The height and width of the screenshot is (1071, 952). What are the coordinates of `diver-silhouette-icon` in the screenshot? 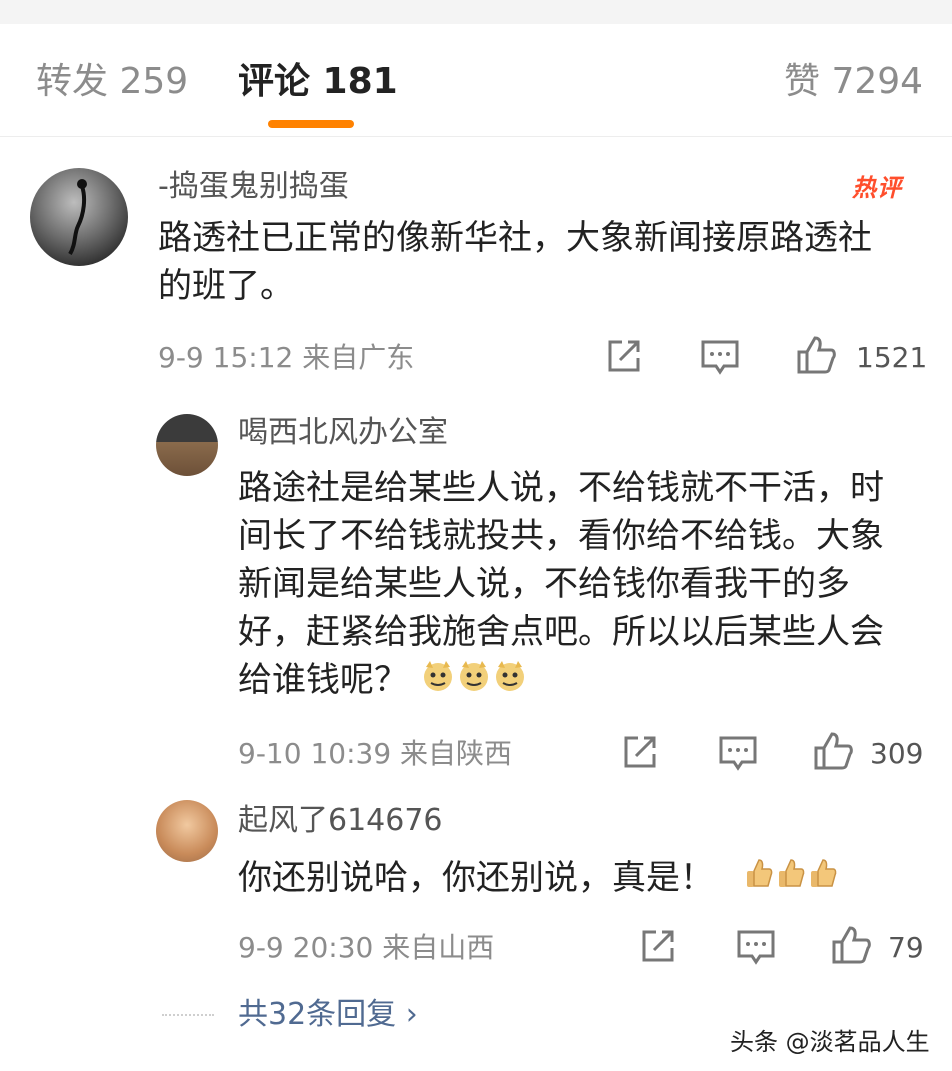 It's located at (77, 217).